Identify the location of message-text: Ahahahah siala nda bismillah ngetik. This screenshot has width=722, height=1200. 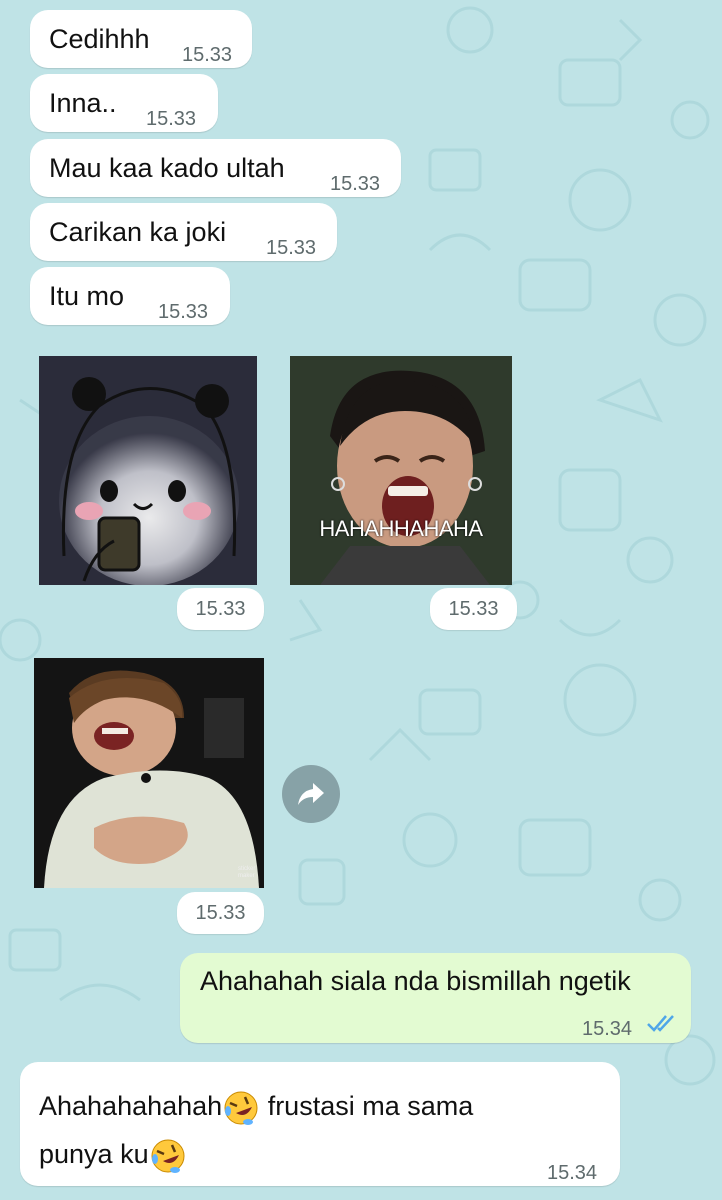
(415, 981).